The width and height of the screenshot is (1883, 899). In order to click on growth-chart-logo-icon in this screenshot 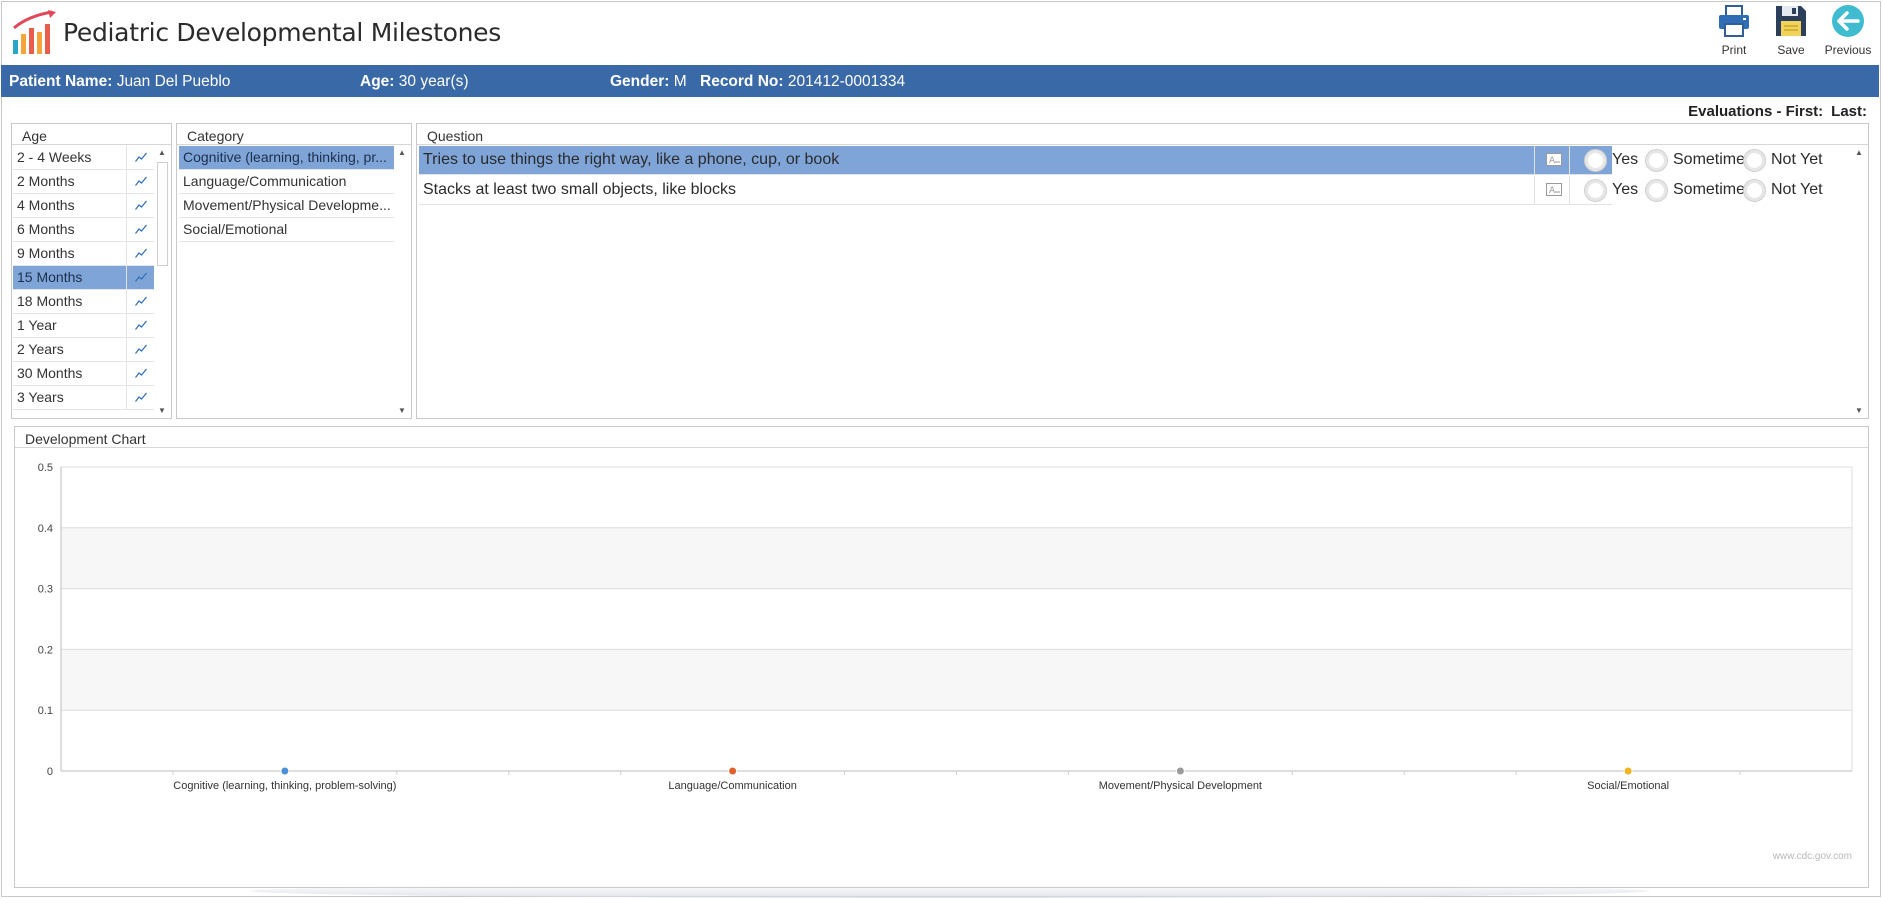, I will do `click(34, 32)`.